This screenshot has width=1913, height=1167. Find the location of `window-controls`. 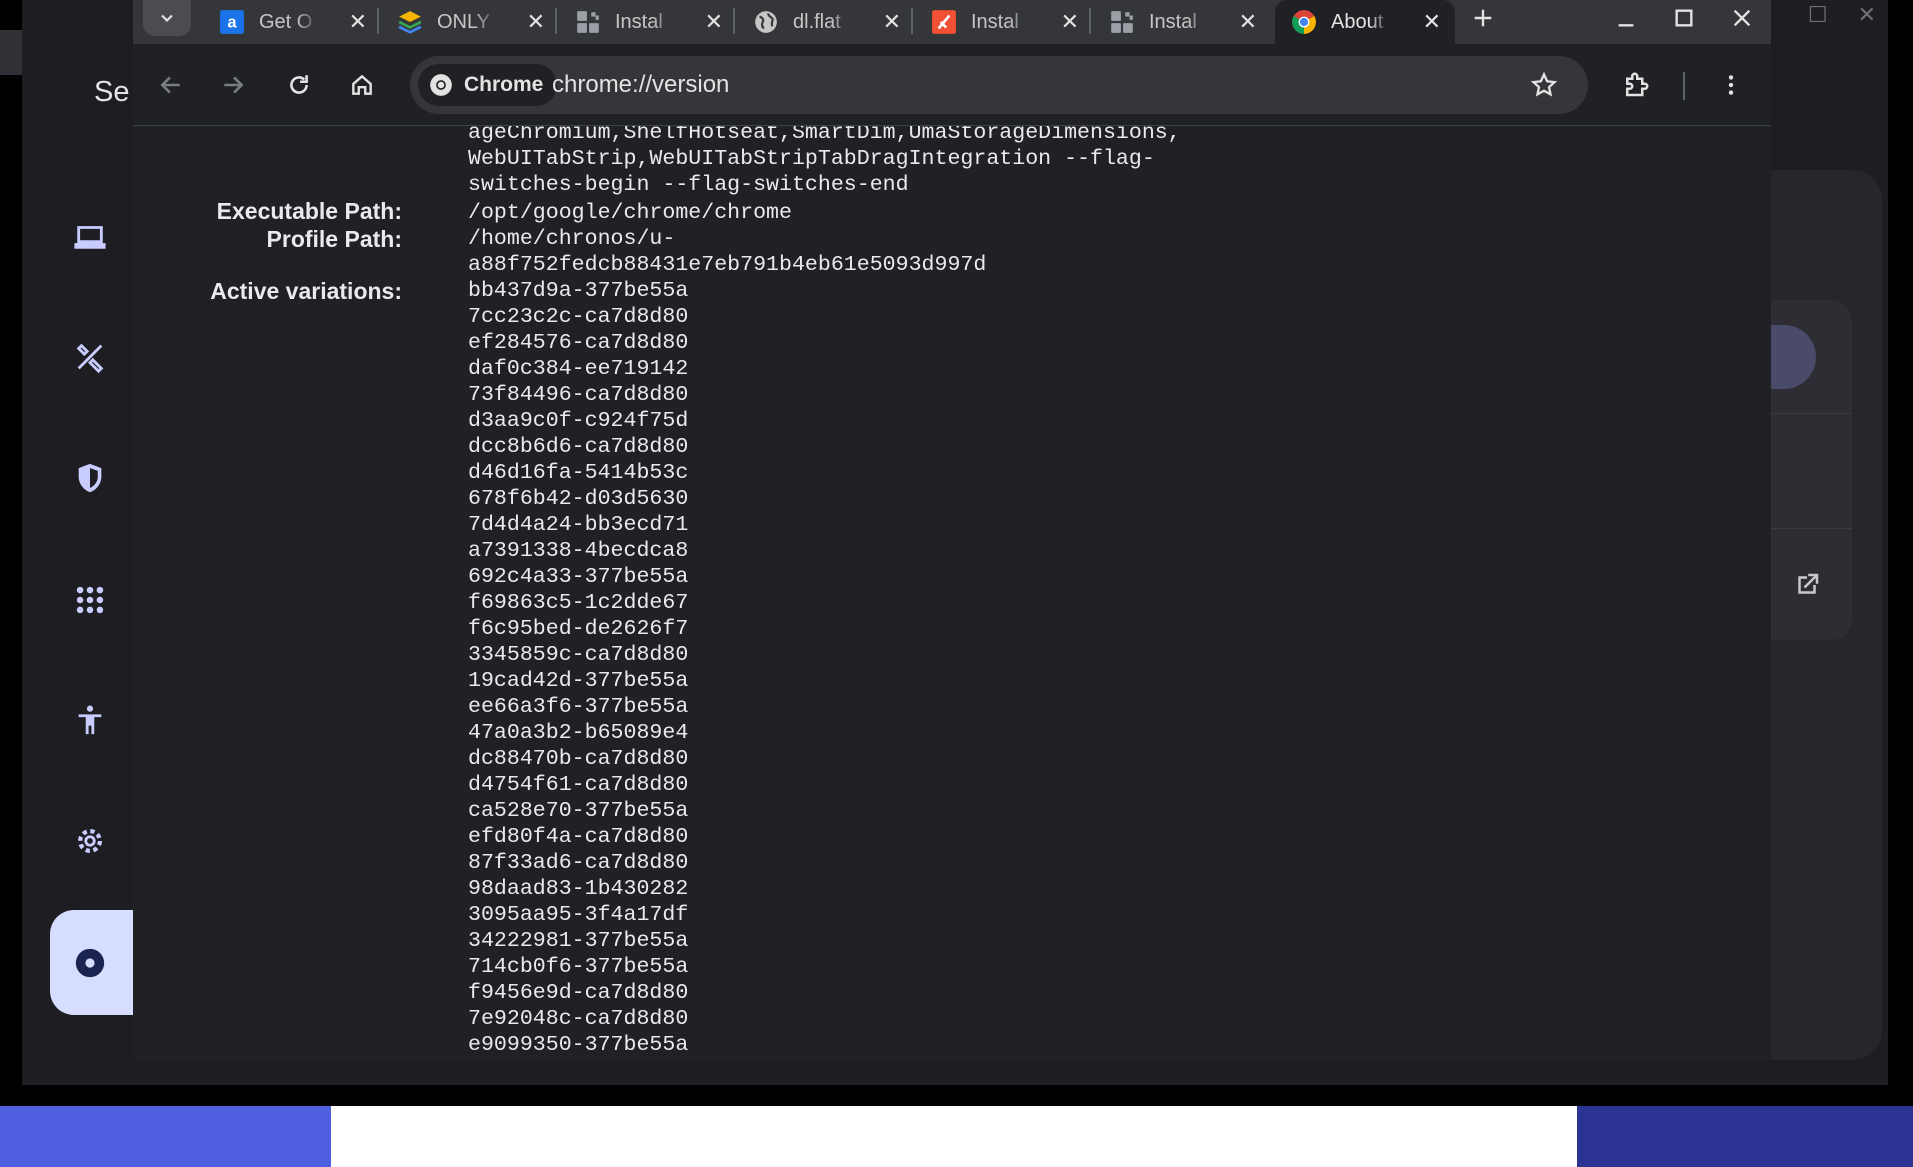

window-controls is located at coordinates (1684, 18).